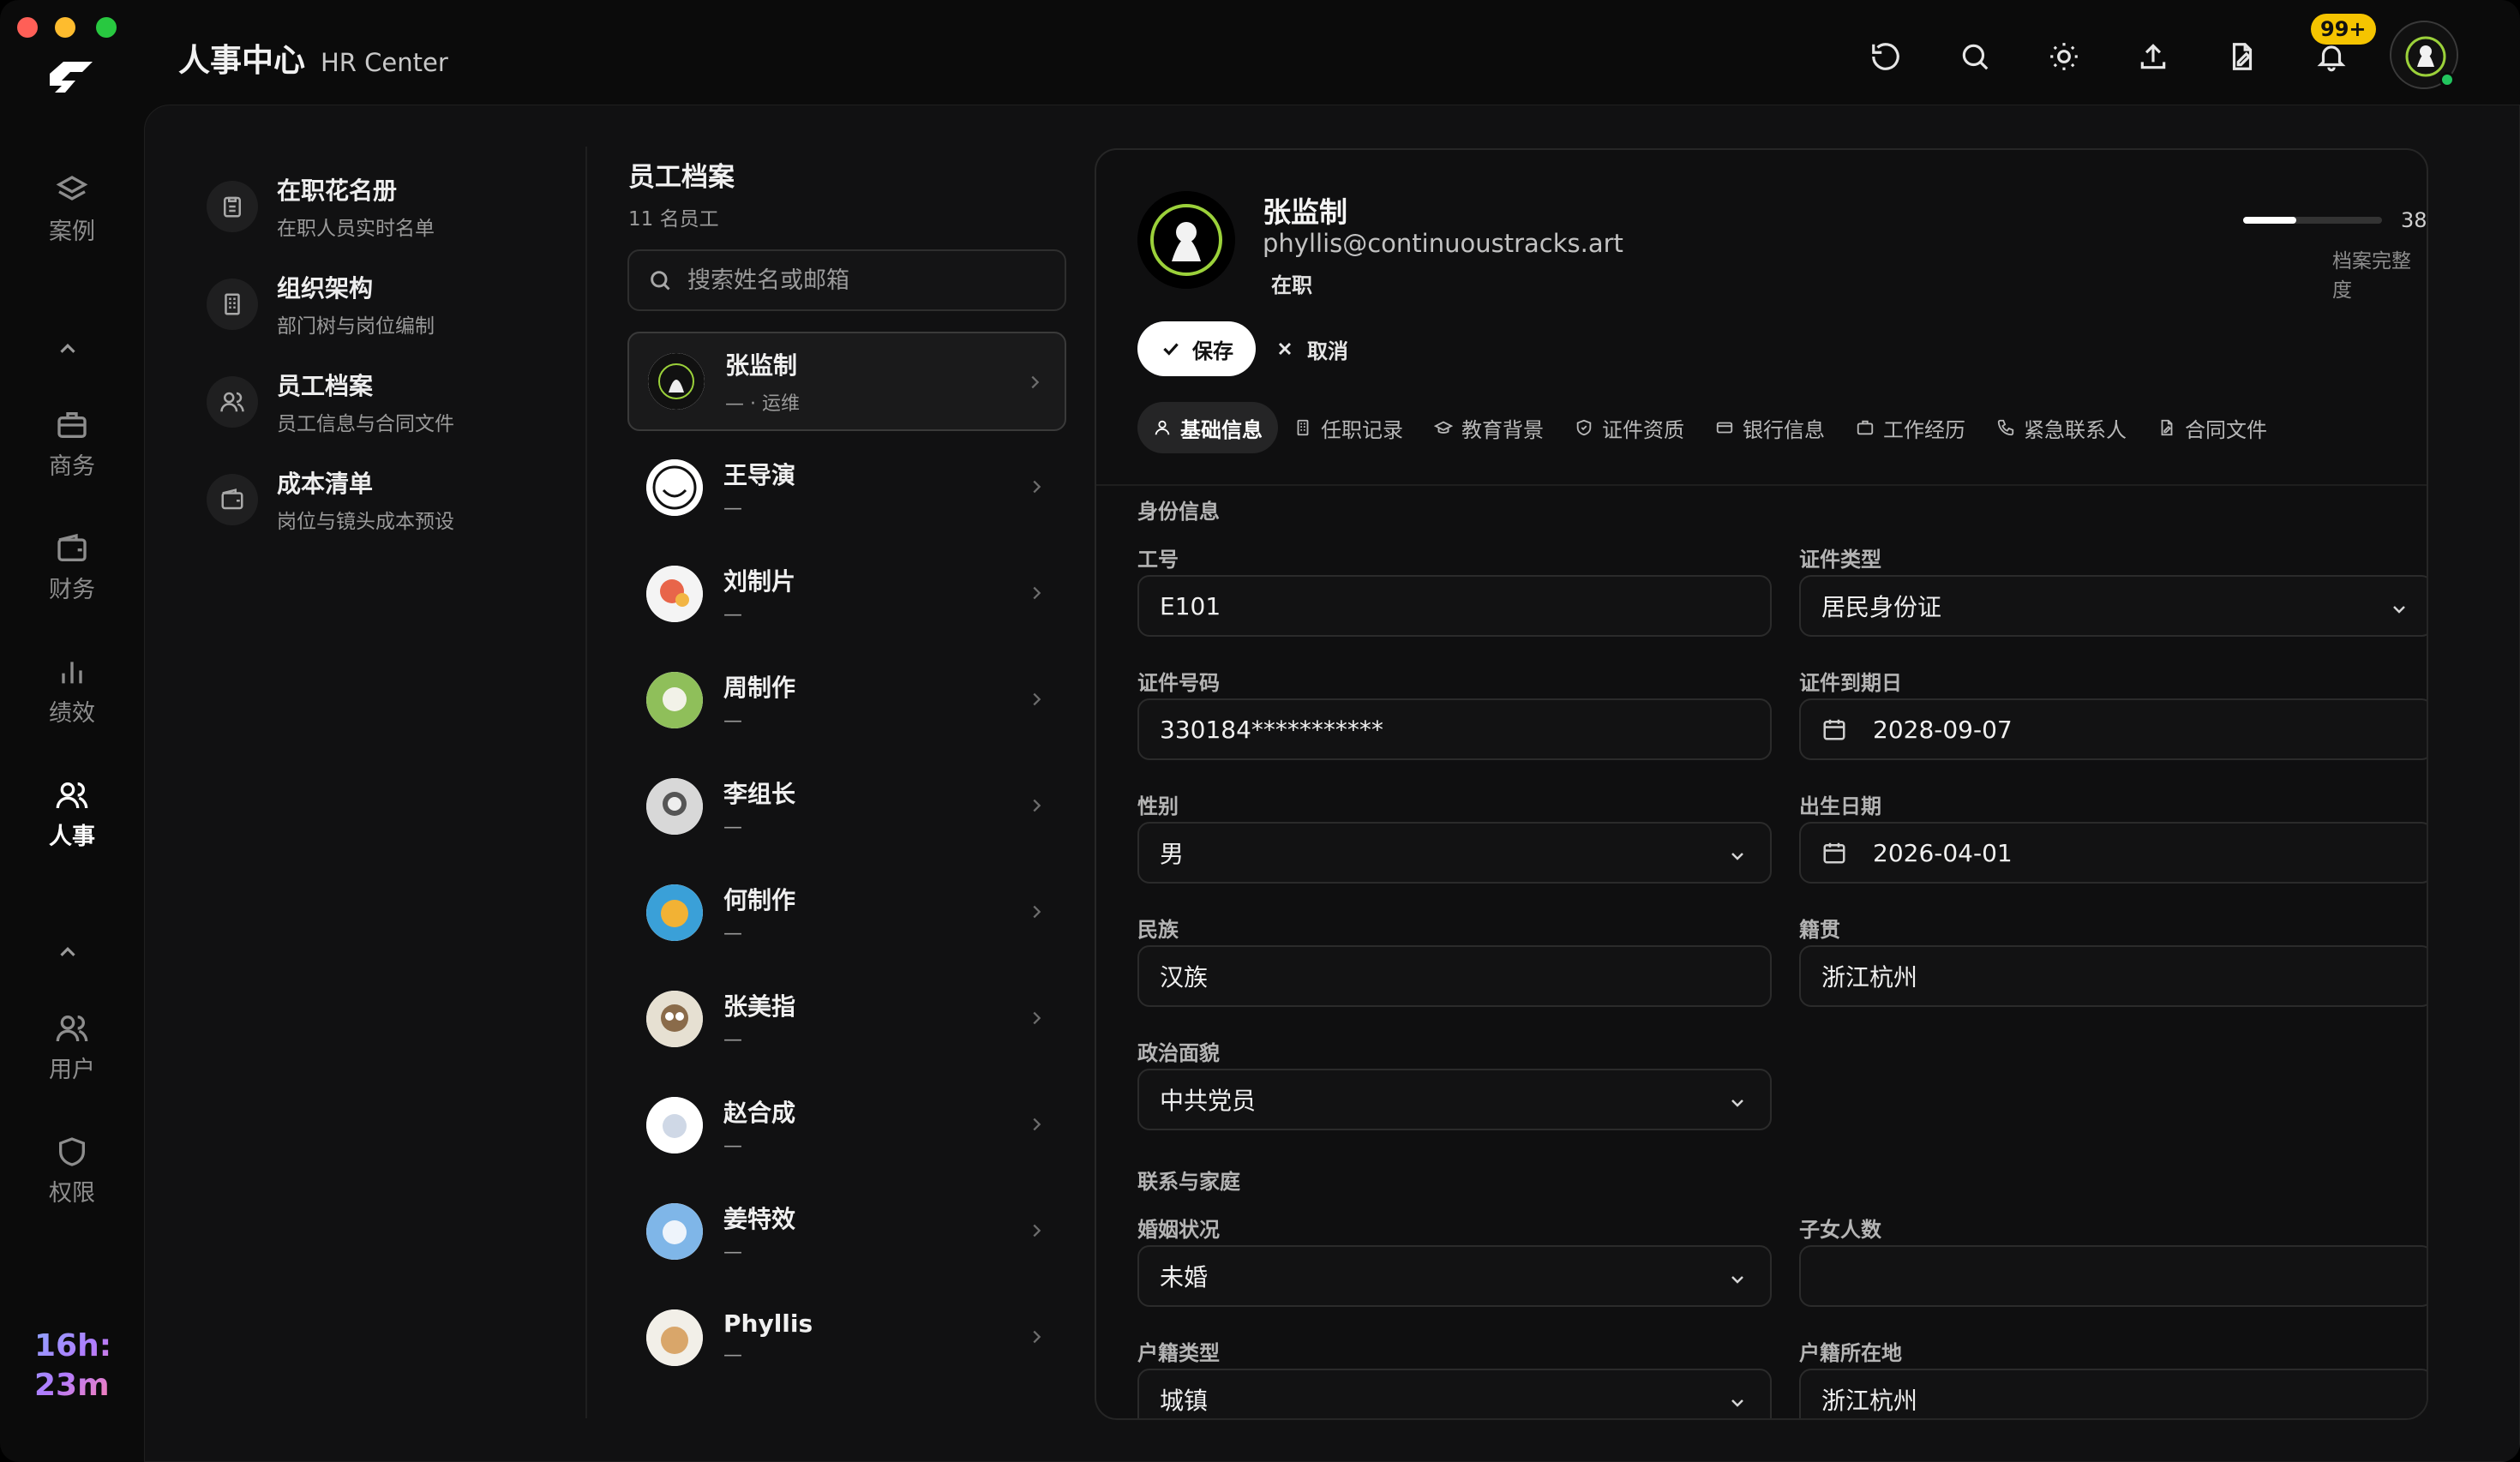 The height and width of the screenshot is (1462, 2520). I want to click on tab-education: 教育背景, so click(1489, 427).